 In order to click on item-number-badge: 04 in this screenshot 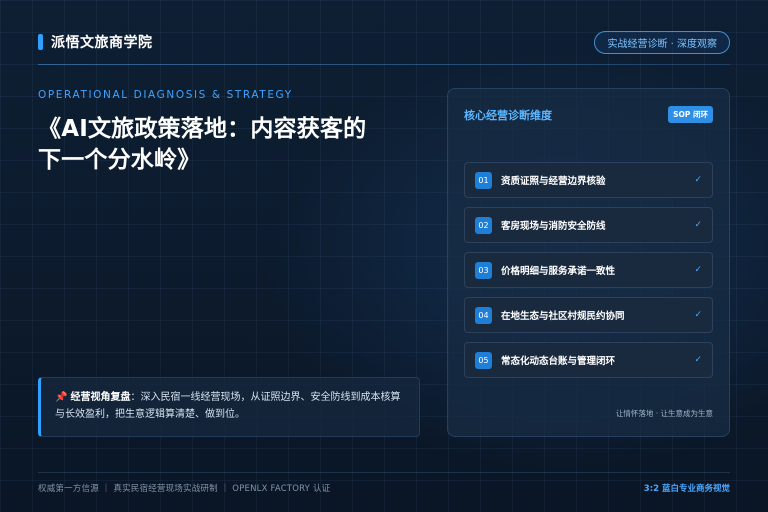, I will do `click(483, 315)`.